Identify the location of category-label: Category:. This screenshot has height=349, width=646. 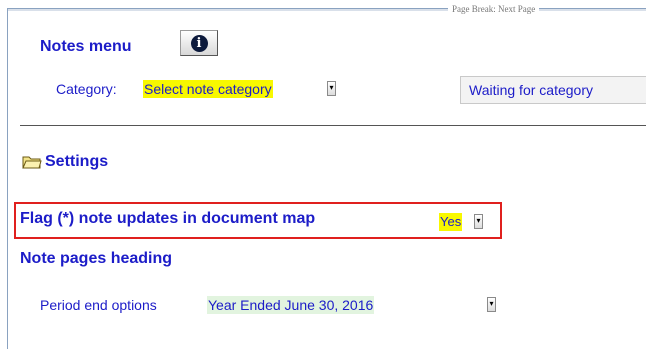
(86, 89).